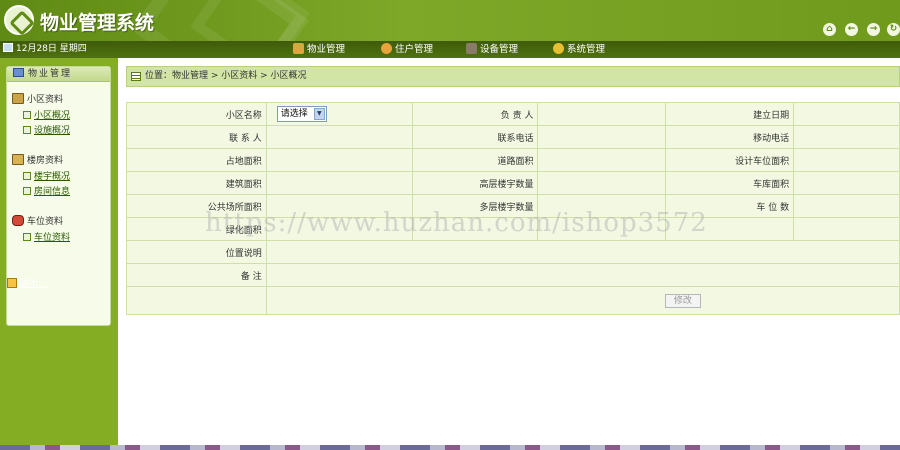  What do you see at coordinates (475, 114) in the screenshot?
I see `field-label: 负 责 人` at bounding box center [475, 114].